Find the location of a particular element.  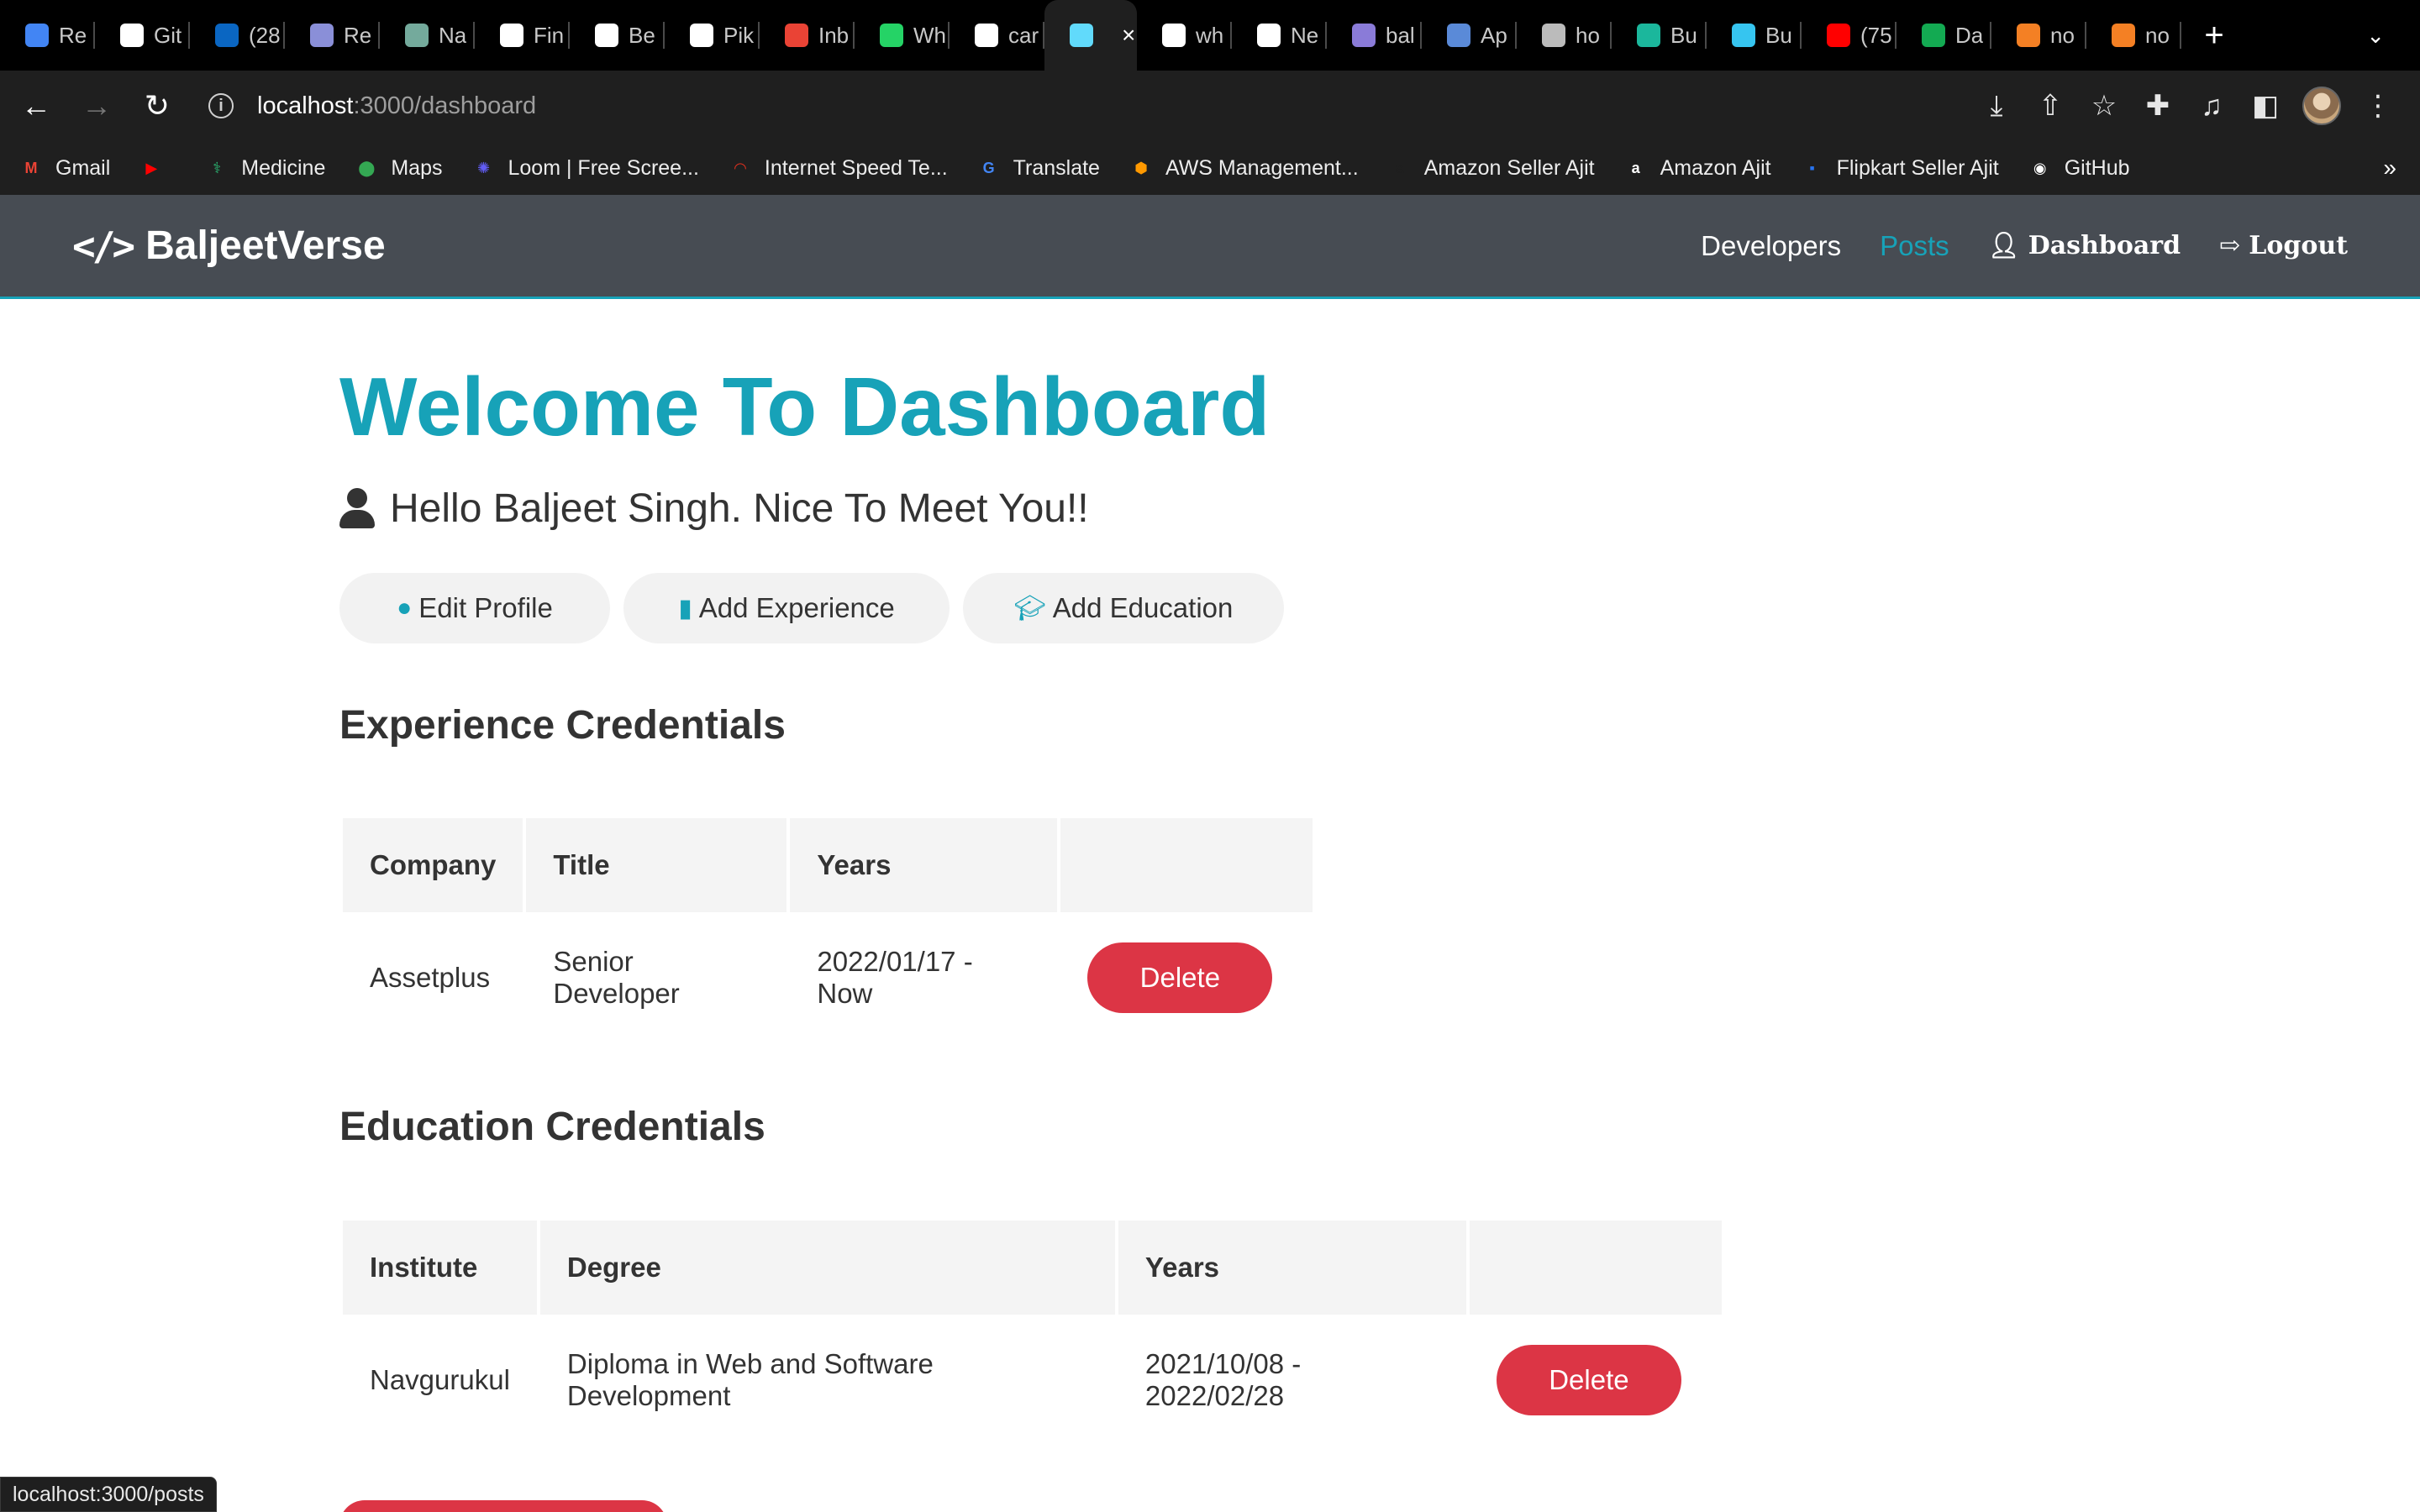

cloud-icon is located at coordinates (702, 35).